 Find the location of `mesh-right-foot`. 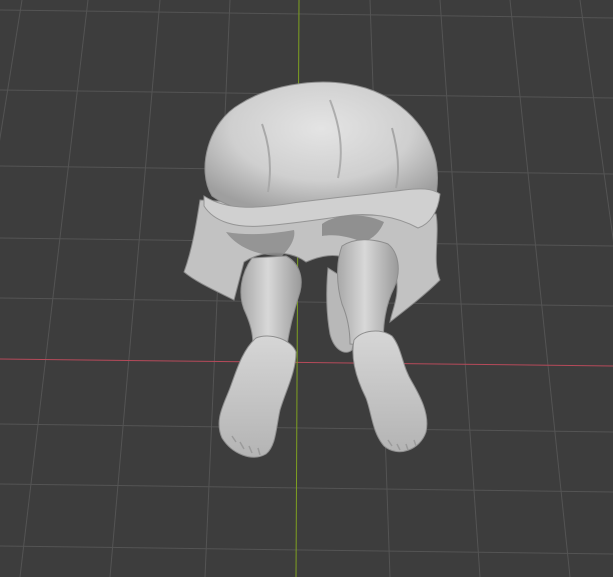

mesh-right-foot is located at coordinates (390, 391).